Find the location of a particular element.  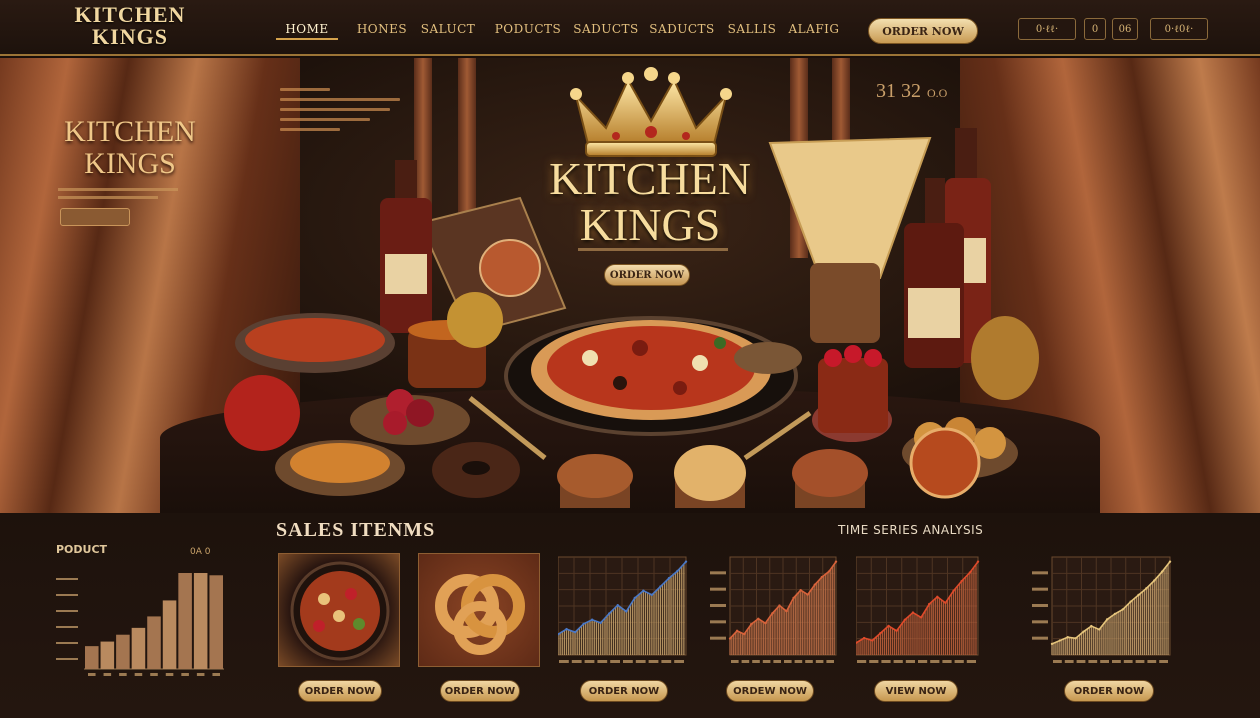

order-now-button-4: ORDEW NOW is located at coordinates (770, 691).